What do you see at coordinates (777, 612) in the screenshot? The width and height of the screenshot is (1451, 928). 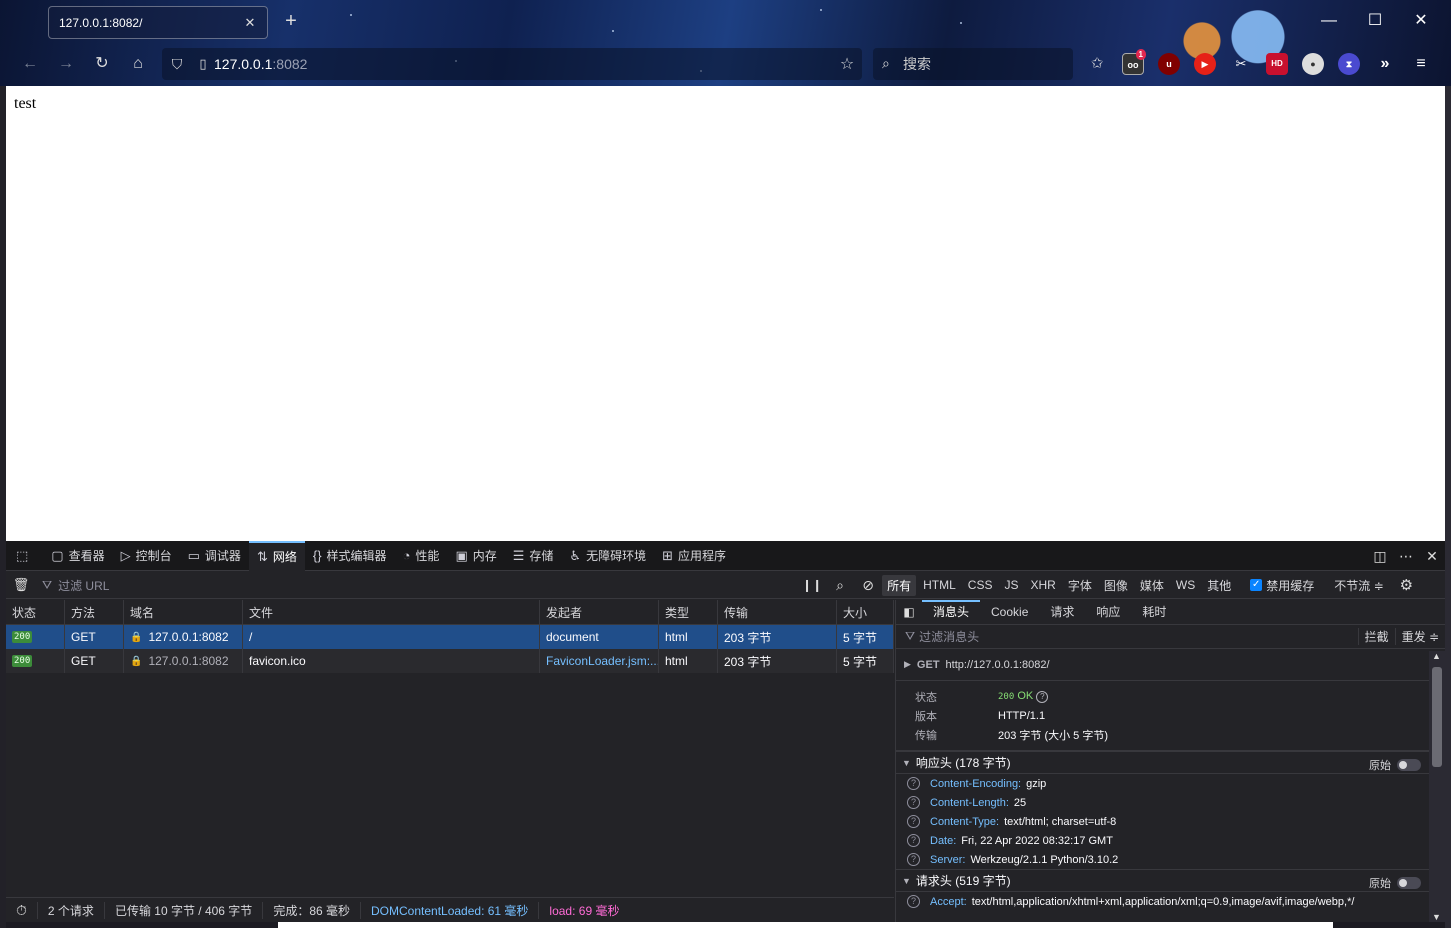 I see `column-transferred: 传输` at bounding box center [777, 612].